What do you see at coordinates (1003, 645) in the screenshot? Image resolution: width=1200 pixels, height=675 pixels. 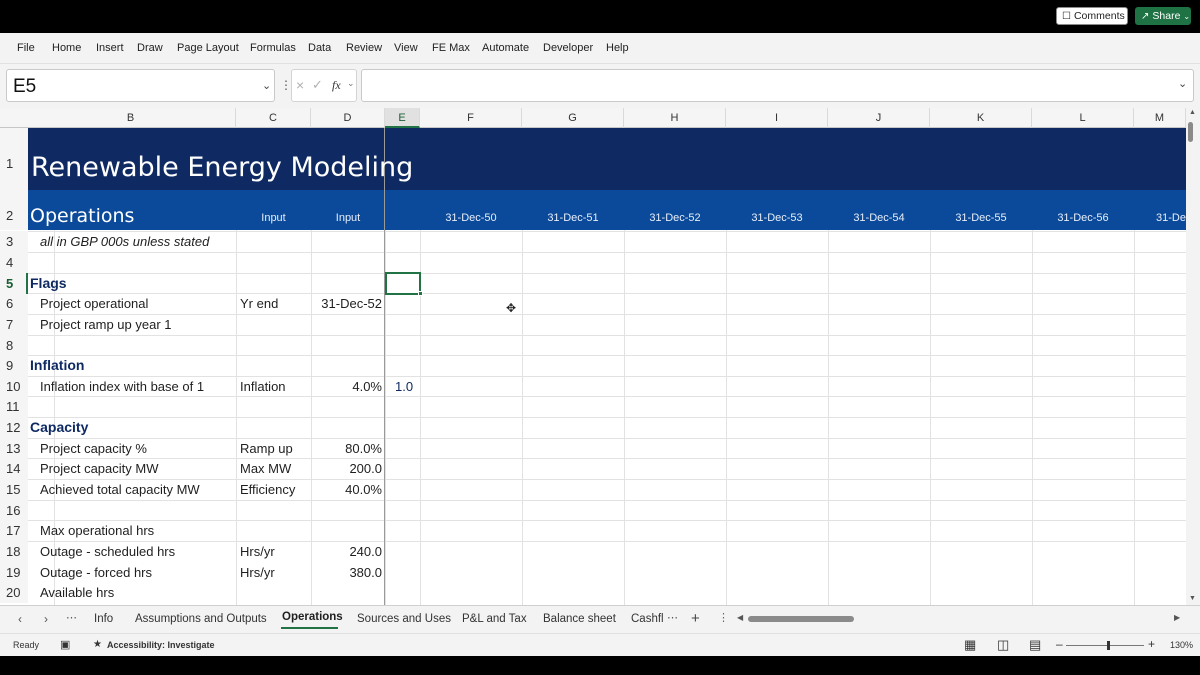 I see `page-layout-view-icon: ◫` at bounding box center [1003, 645].